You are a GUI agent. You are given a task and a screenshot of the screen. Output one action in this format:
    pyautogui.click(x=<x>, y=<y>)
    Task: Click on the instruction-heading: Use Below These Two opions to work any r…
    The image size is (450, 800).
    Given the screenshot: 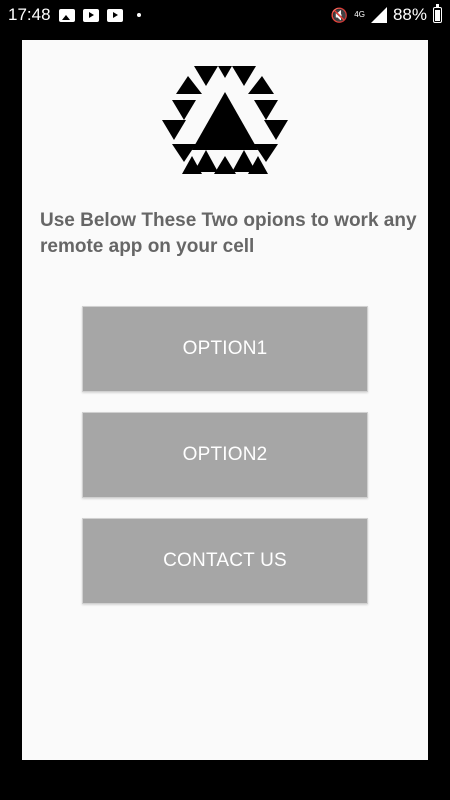 What is the action you would take?
    pyautogui.click(x=228, y=233)
    